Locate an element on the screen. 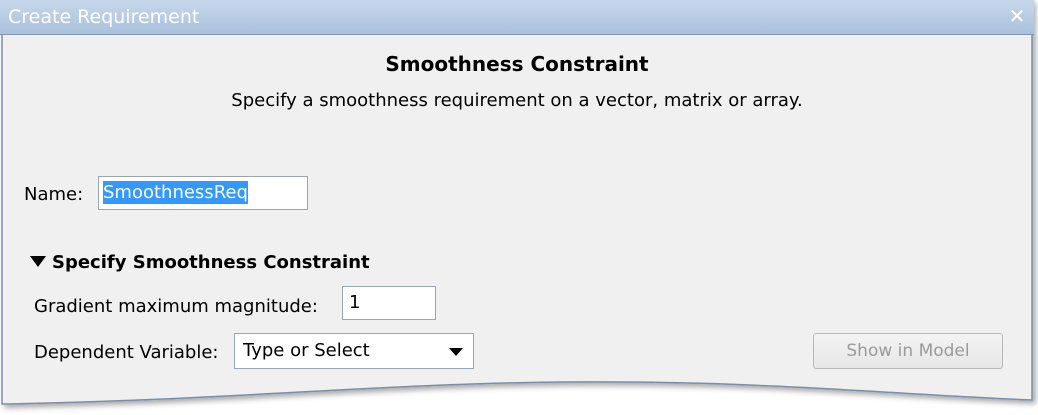 The height and width of the screenshot is (415, 1038). window-title: Create Requirement is located at coordinates (104, 17).